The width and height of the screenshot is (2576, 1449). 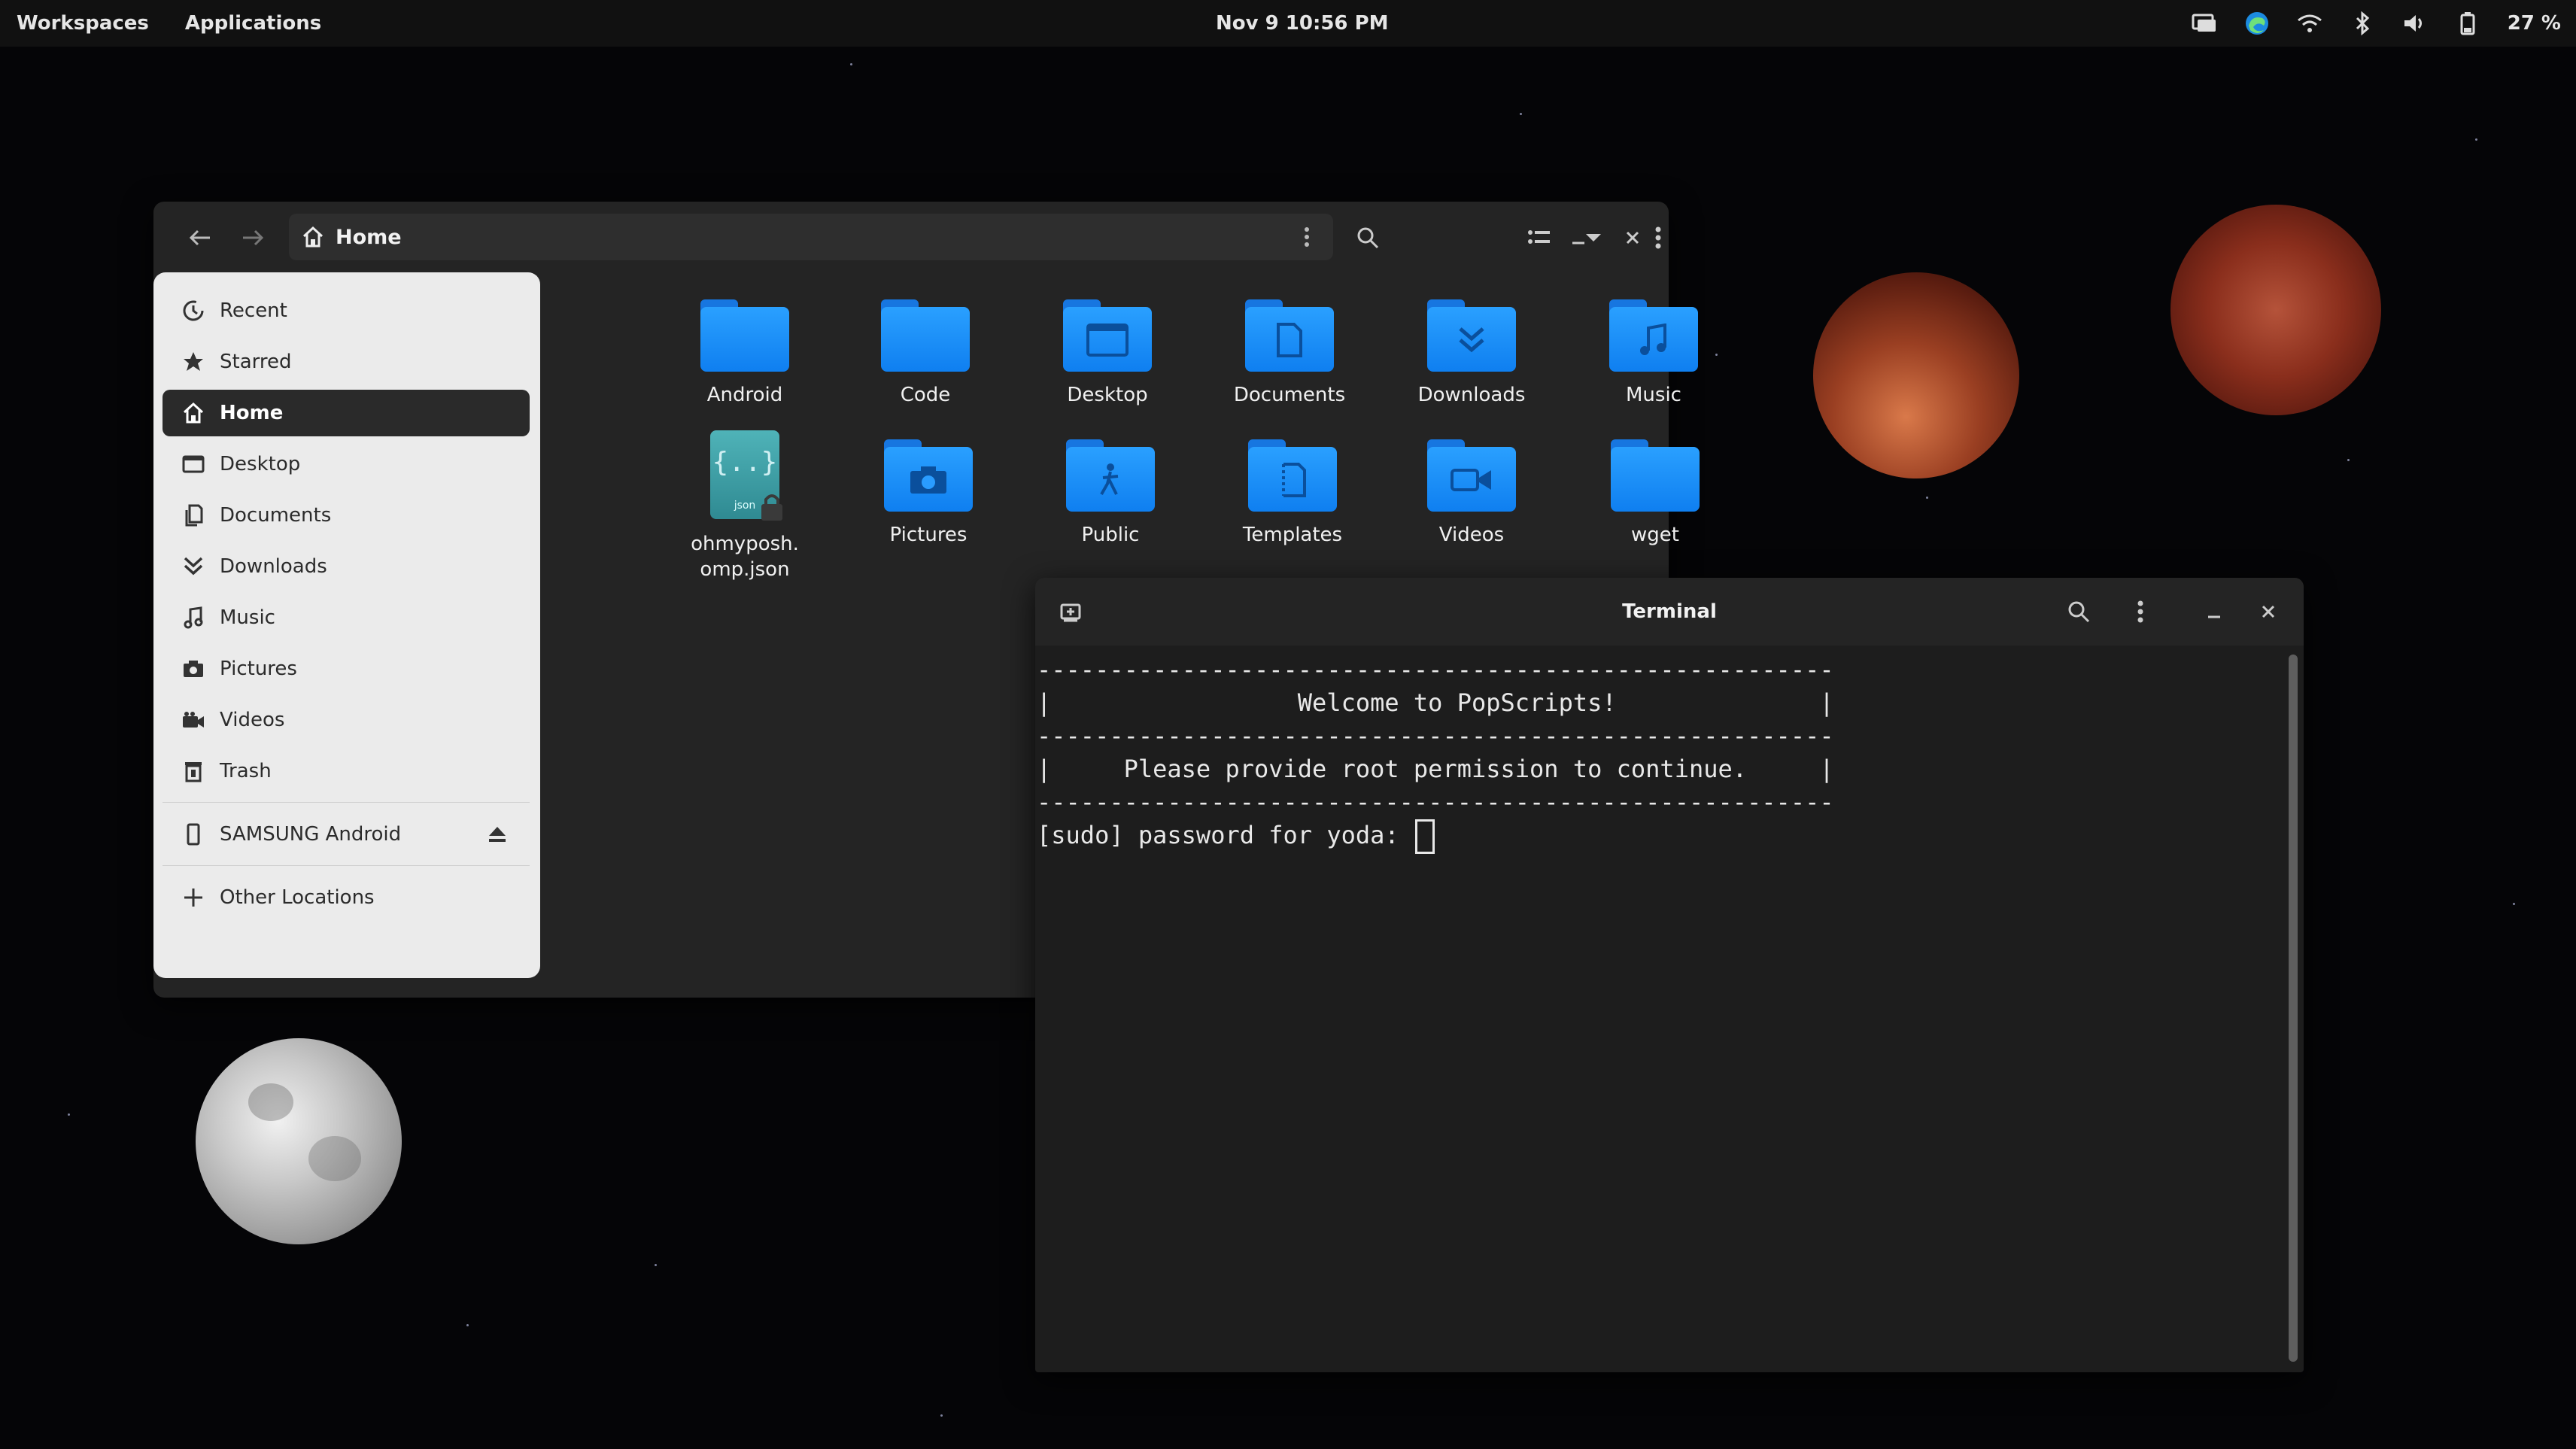 What do you see at coordinates (2205, 23) in the screenshot?
I see `screen-share-icon` at bounding box center [2205, 23].